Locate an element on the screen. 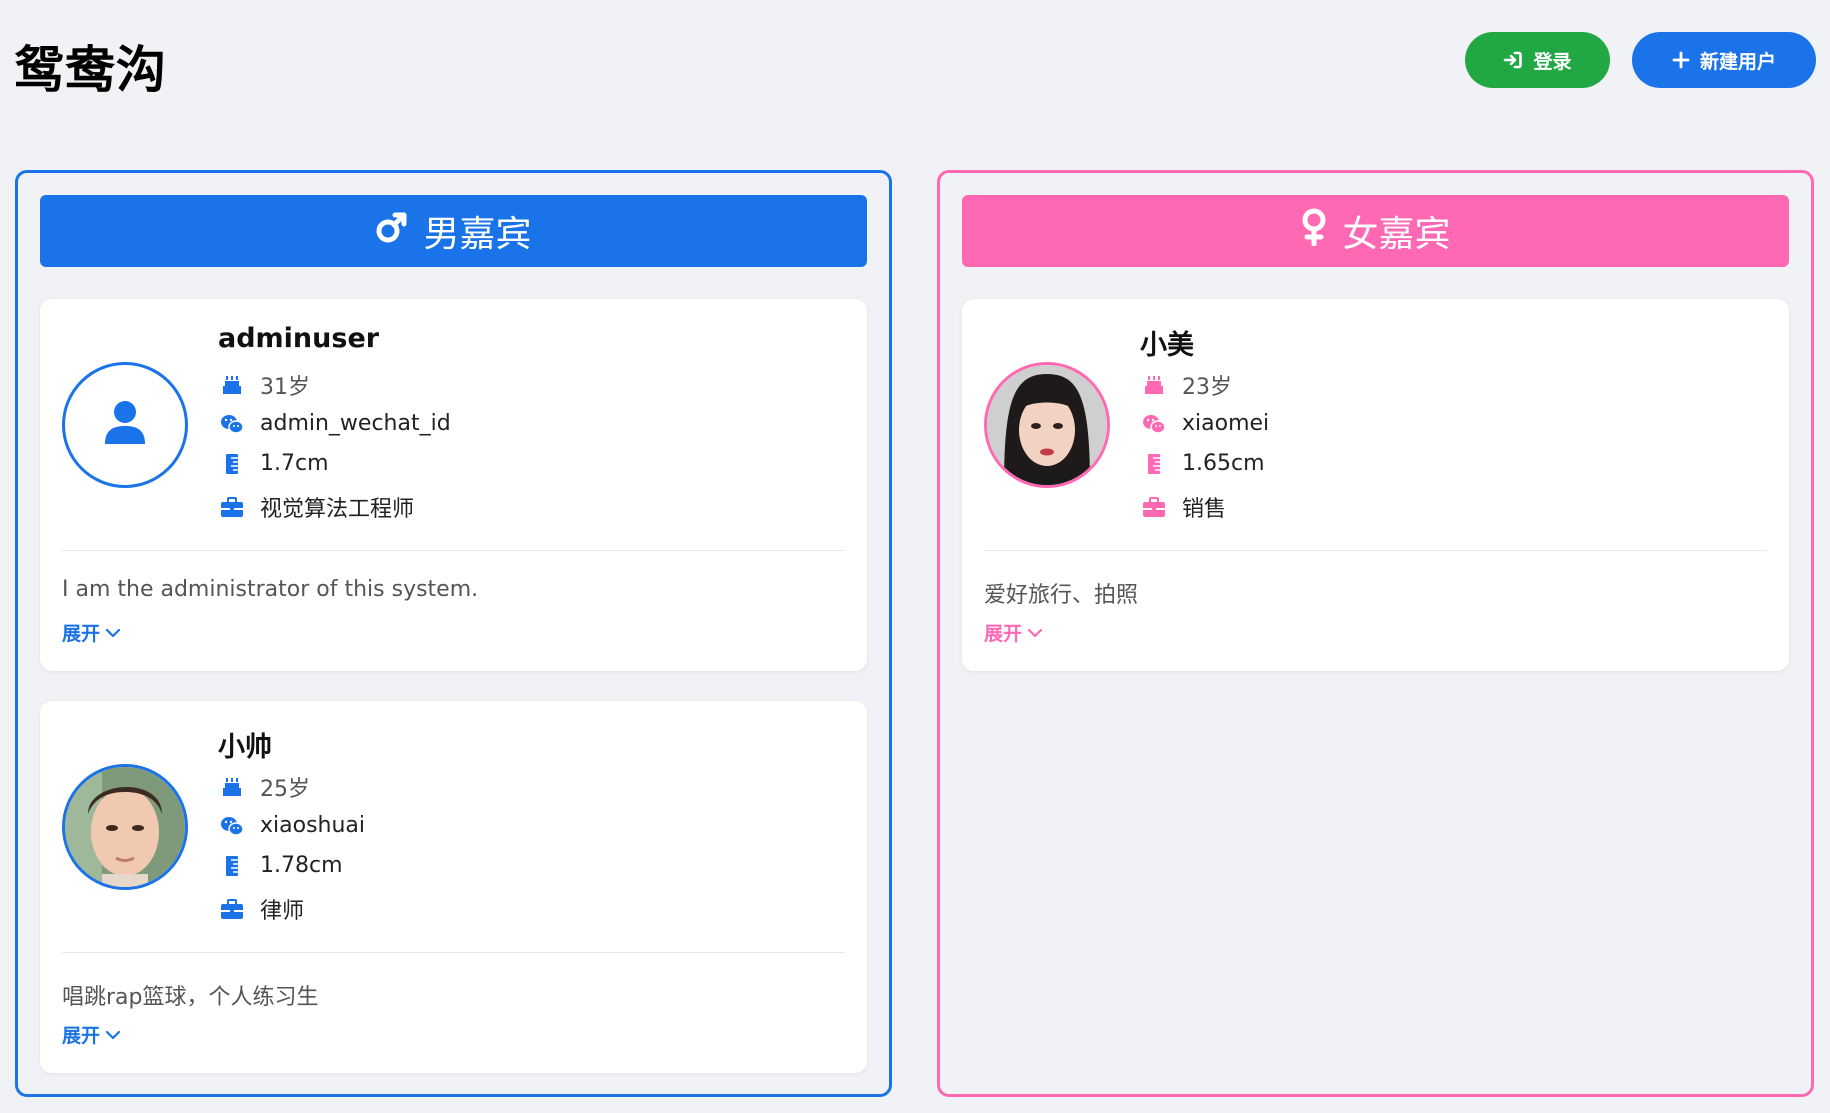 Image resolution: width=1830 pixels, height=1113 pixels. age-row: 25岁 is located at coordinates (265, 787).